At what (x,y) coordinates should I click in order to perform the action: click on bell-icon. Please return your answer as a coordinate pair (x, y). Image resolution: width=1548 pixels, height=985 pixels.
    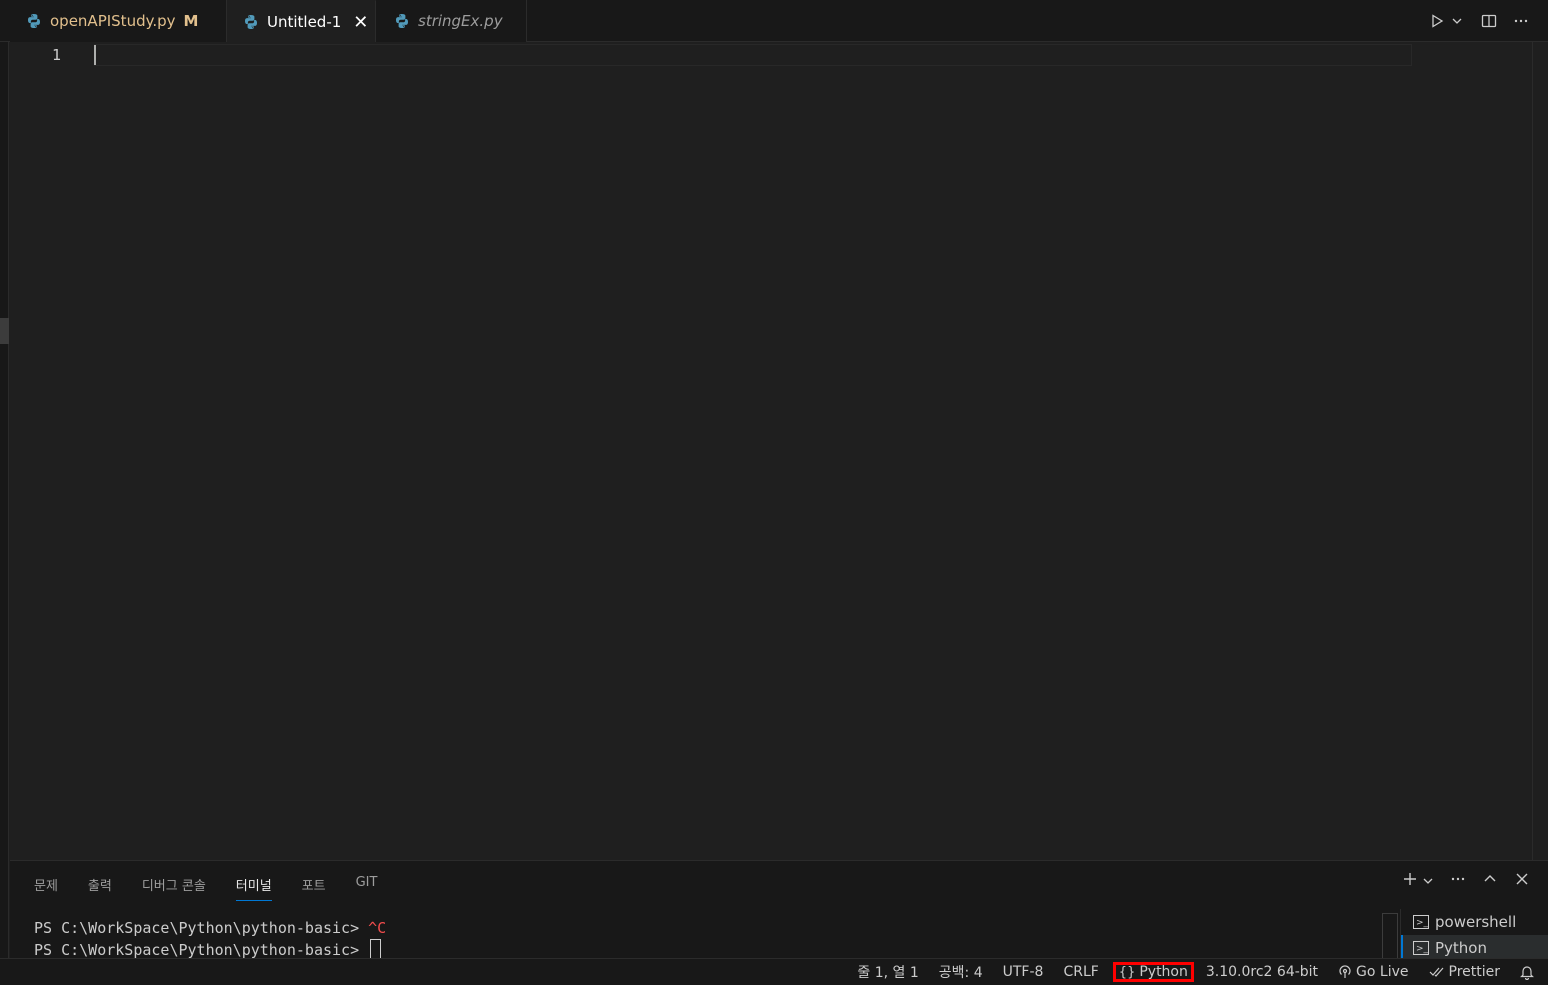
    Looking at the image, I should click on (1527, 972).